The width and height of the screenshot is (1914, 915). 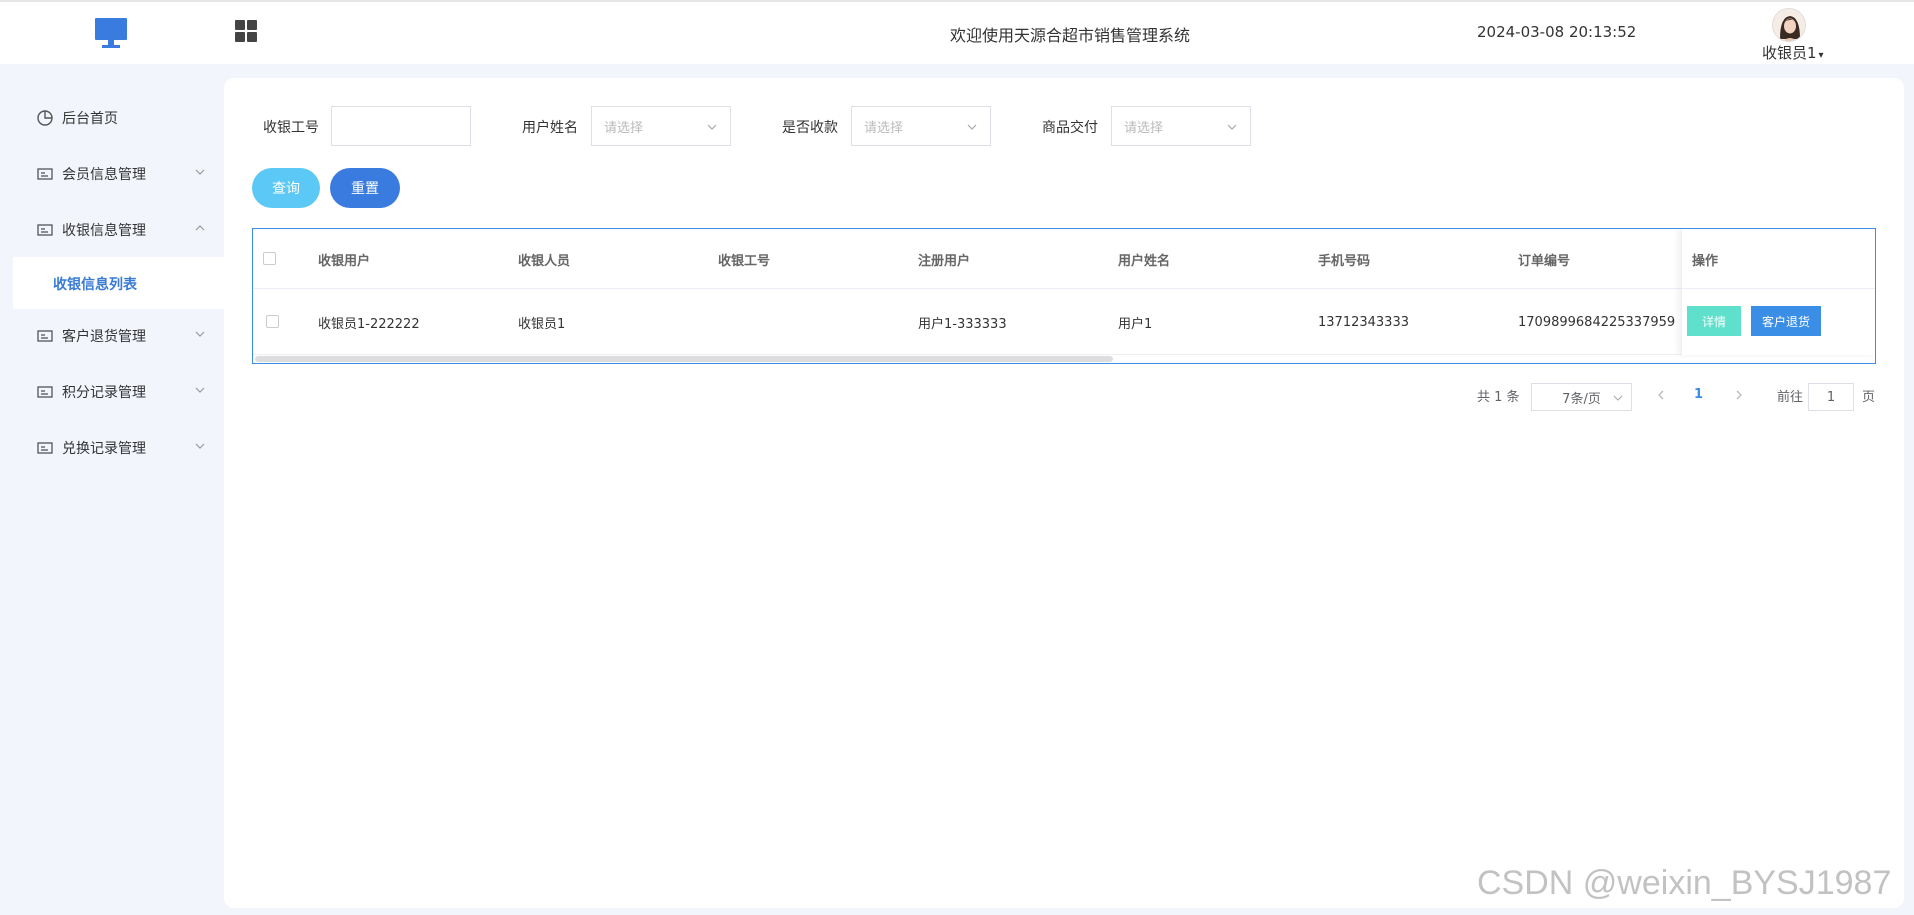 I want to click on avatar, so click(x=1789, y=25).